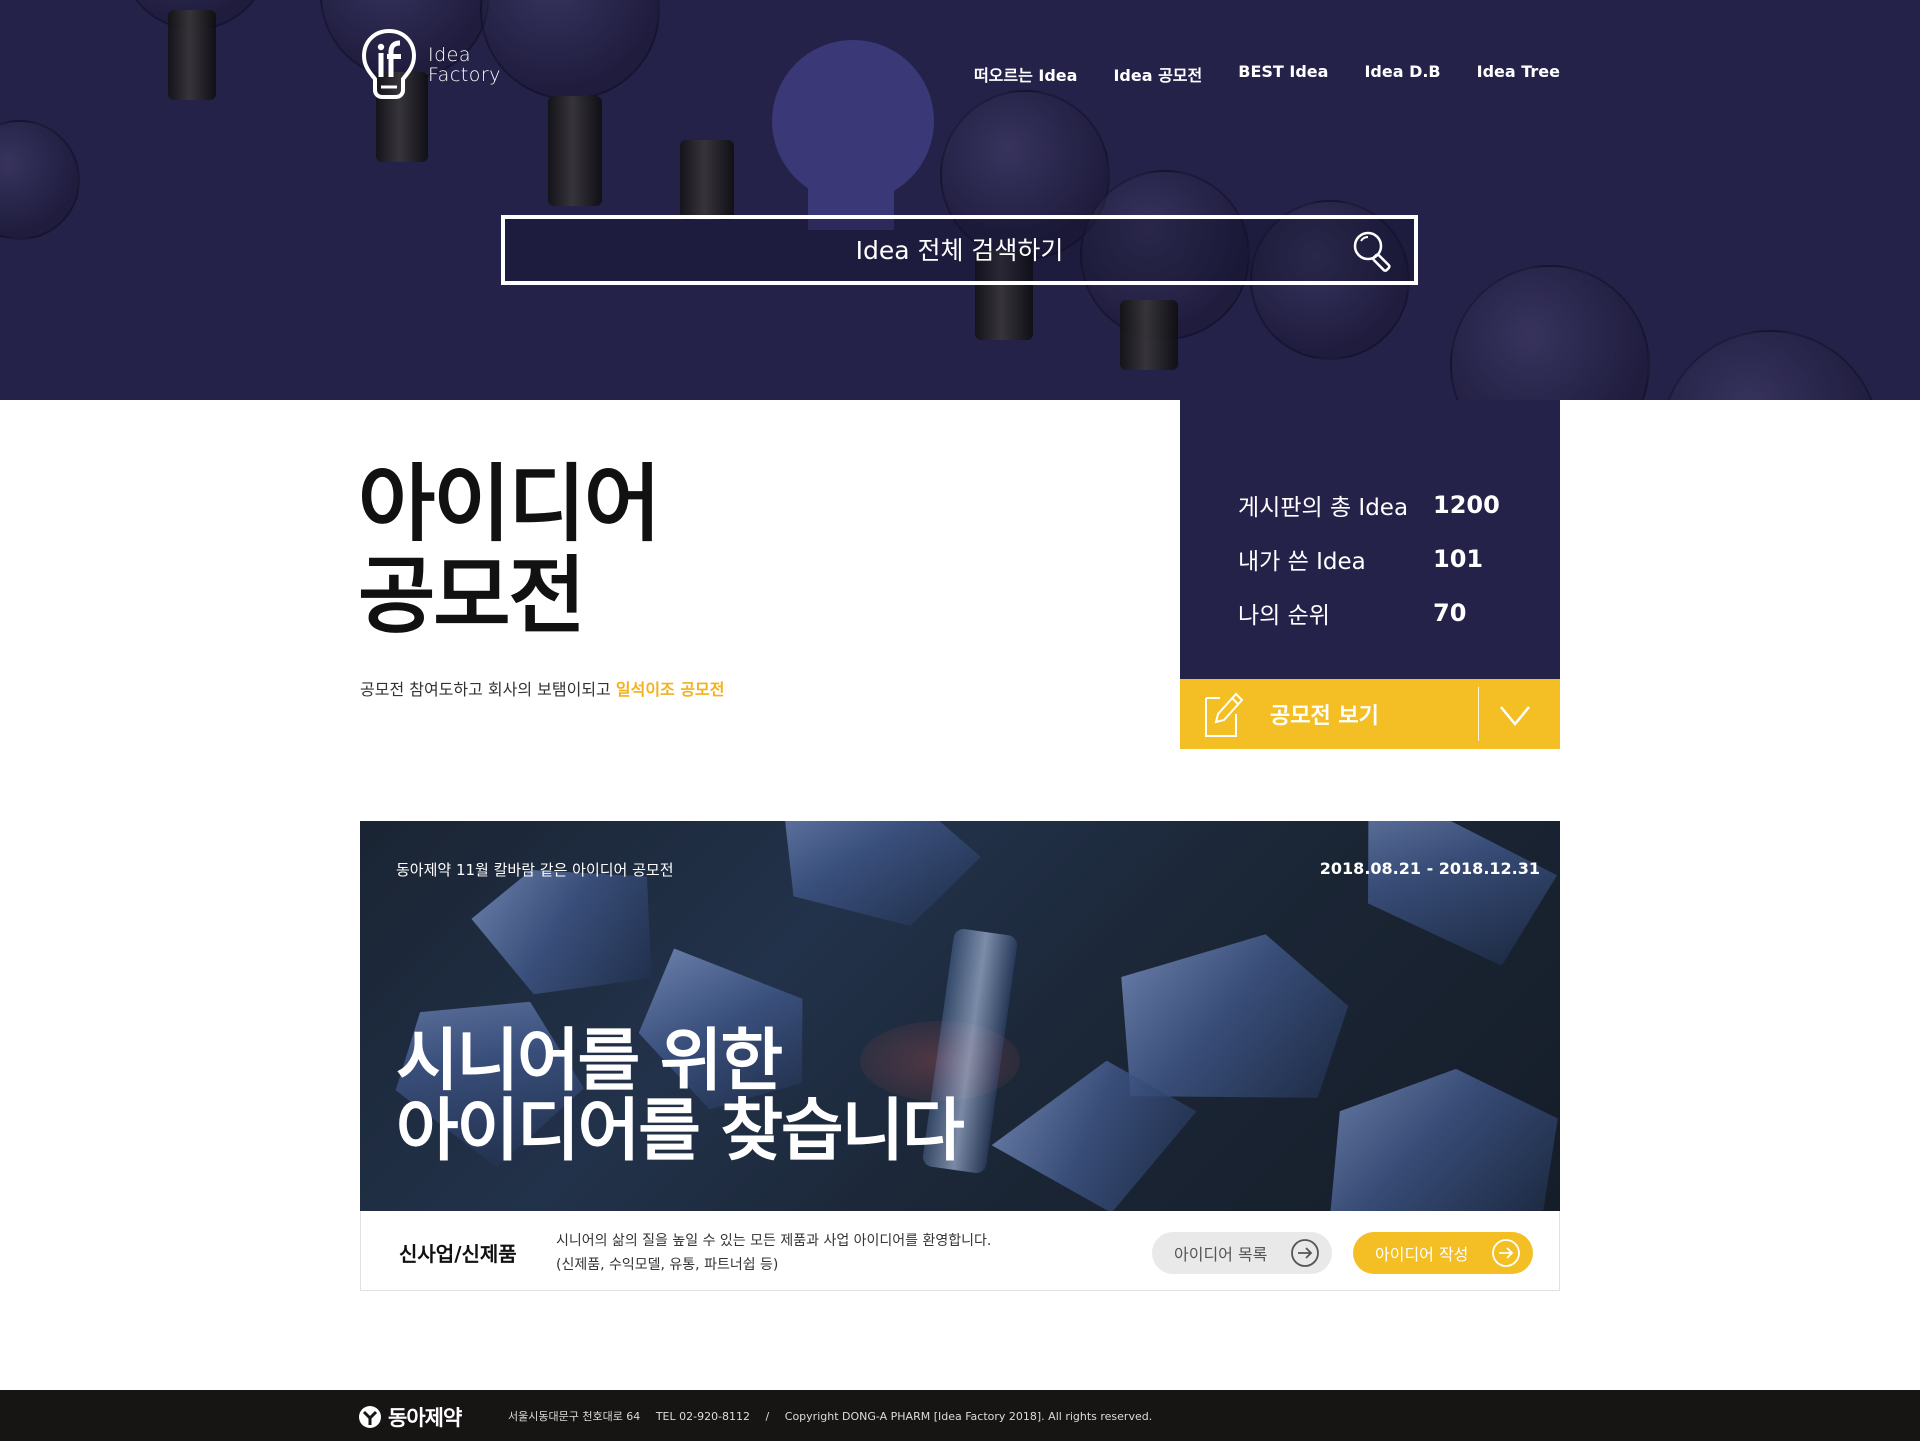 The image size is (1920, 1441). What do you see at coordinates (535, 870) in the screenshot?
I see `contest-kicker: 동아제약 11월 칼바람 같은 아이디어 공모전` at bounding box center [535, 870].